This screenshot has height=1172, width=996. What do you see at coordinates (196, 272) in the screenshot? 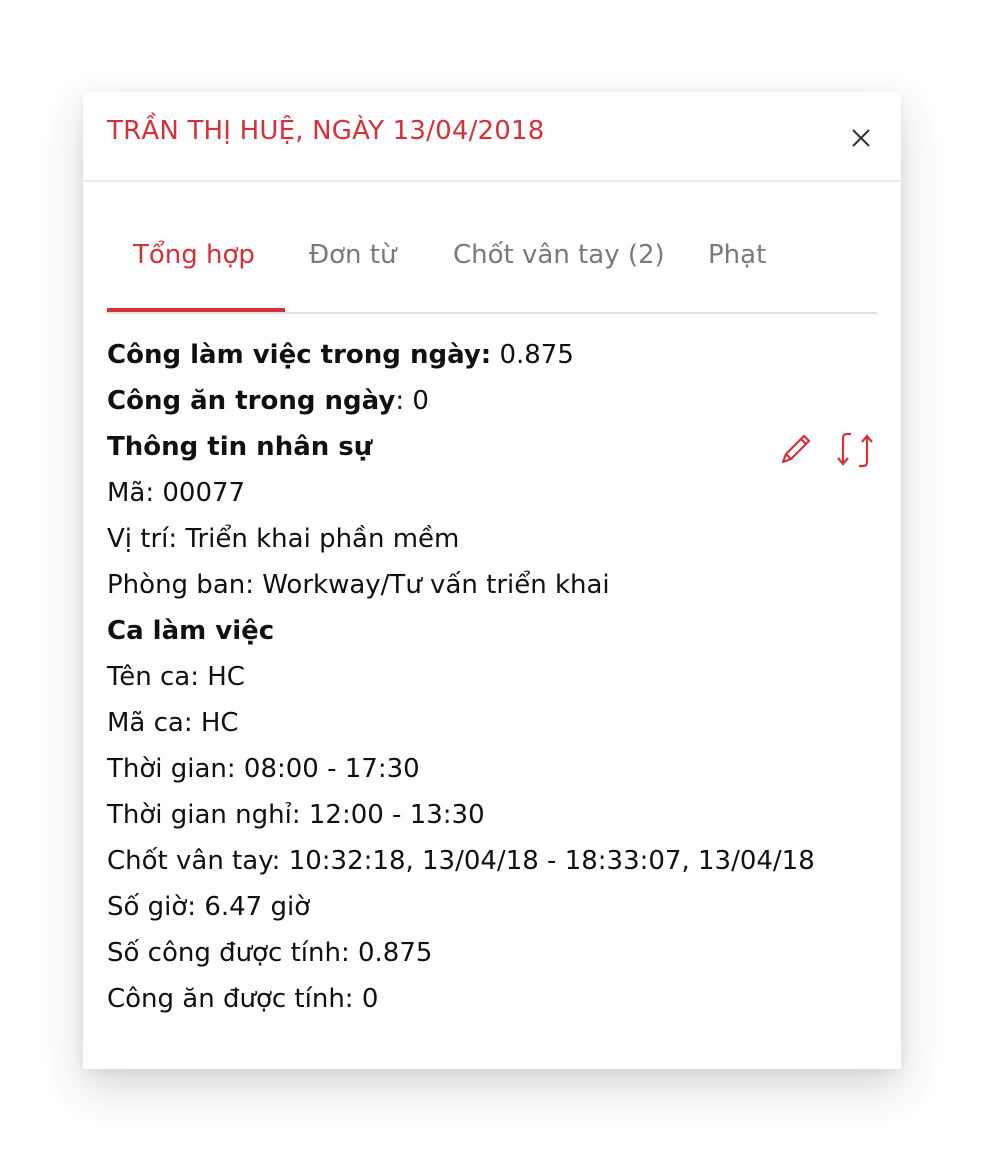
I see `tab-tong-hop: Tổng hợp` at bounding box center [196, 272].